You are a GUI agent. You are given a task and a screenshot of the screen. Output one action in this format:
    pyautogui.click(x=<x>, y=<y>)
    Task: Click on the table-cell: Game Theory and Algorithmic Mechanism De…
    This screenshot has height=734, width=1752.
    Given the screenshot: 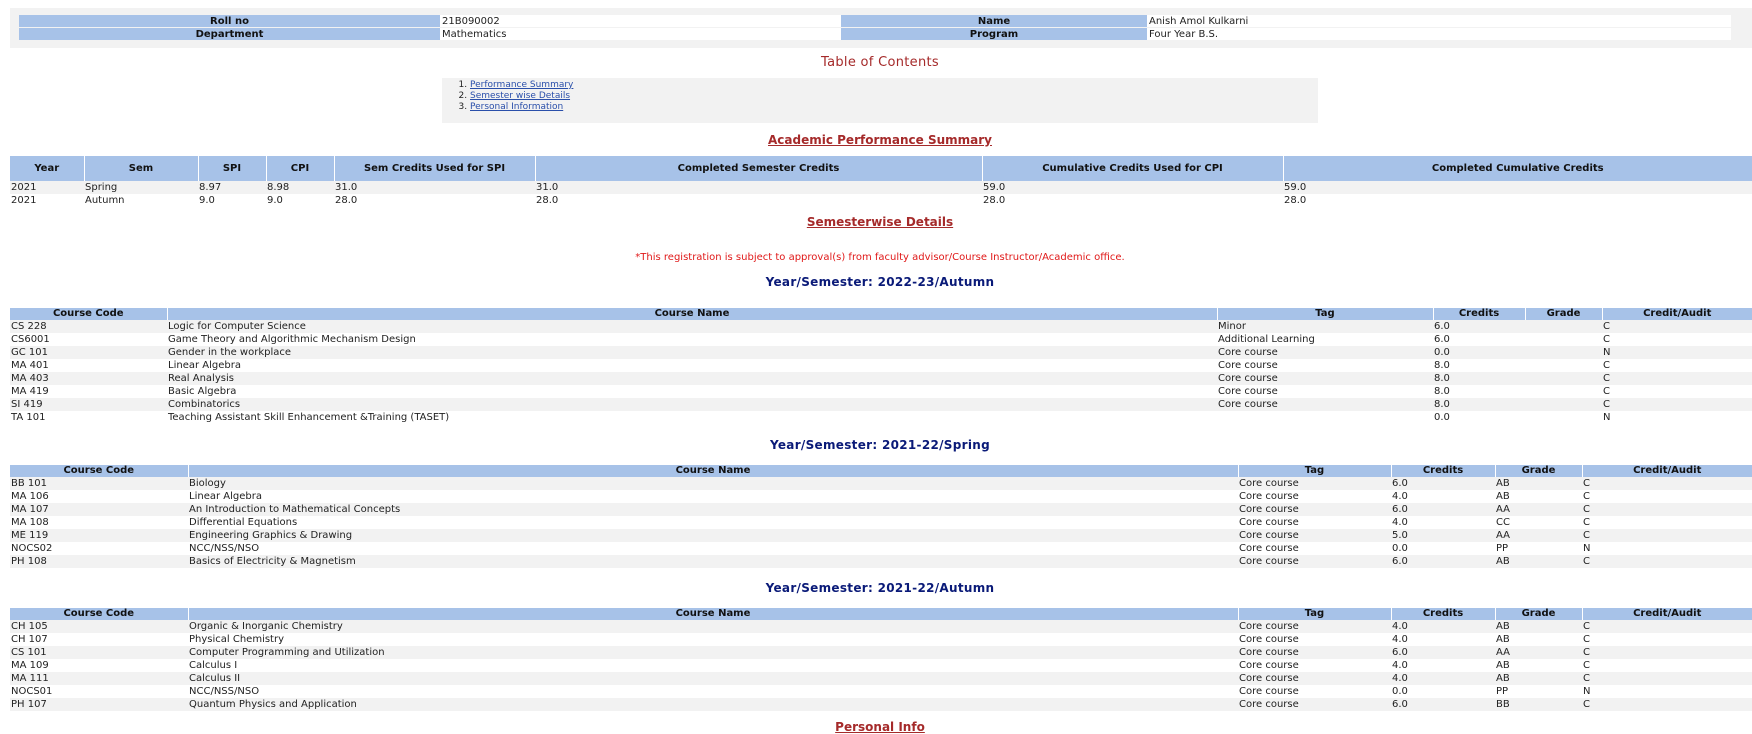 What is the action you would take?
    pyautogui.click(x=292, y=339)
    